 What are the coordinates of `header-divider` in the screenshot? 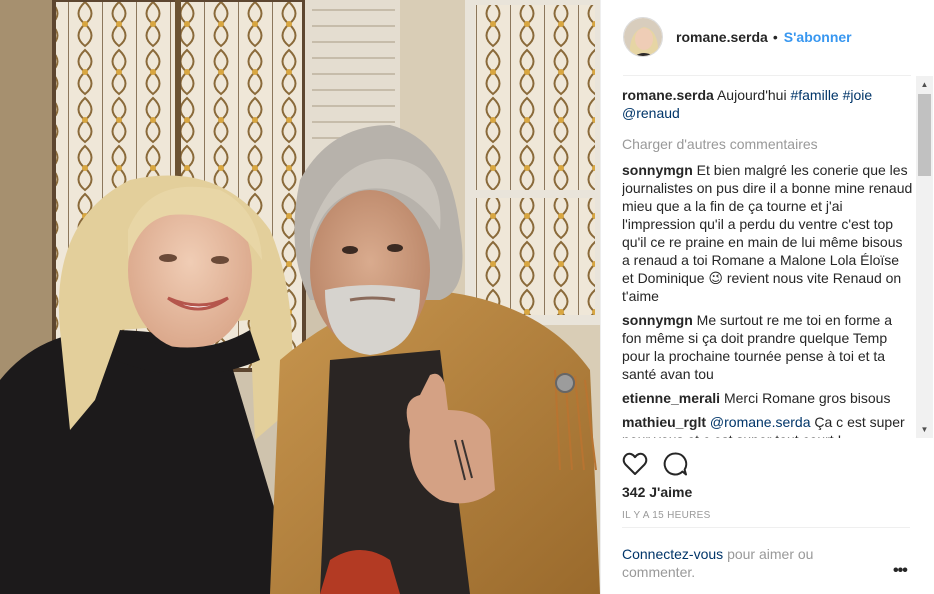 It's located at (767, 75).